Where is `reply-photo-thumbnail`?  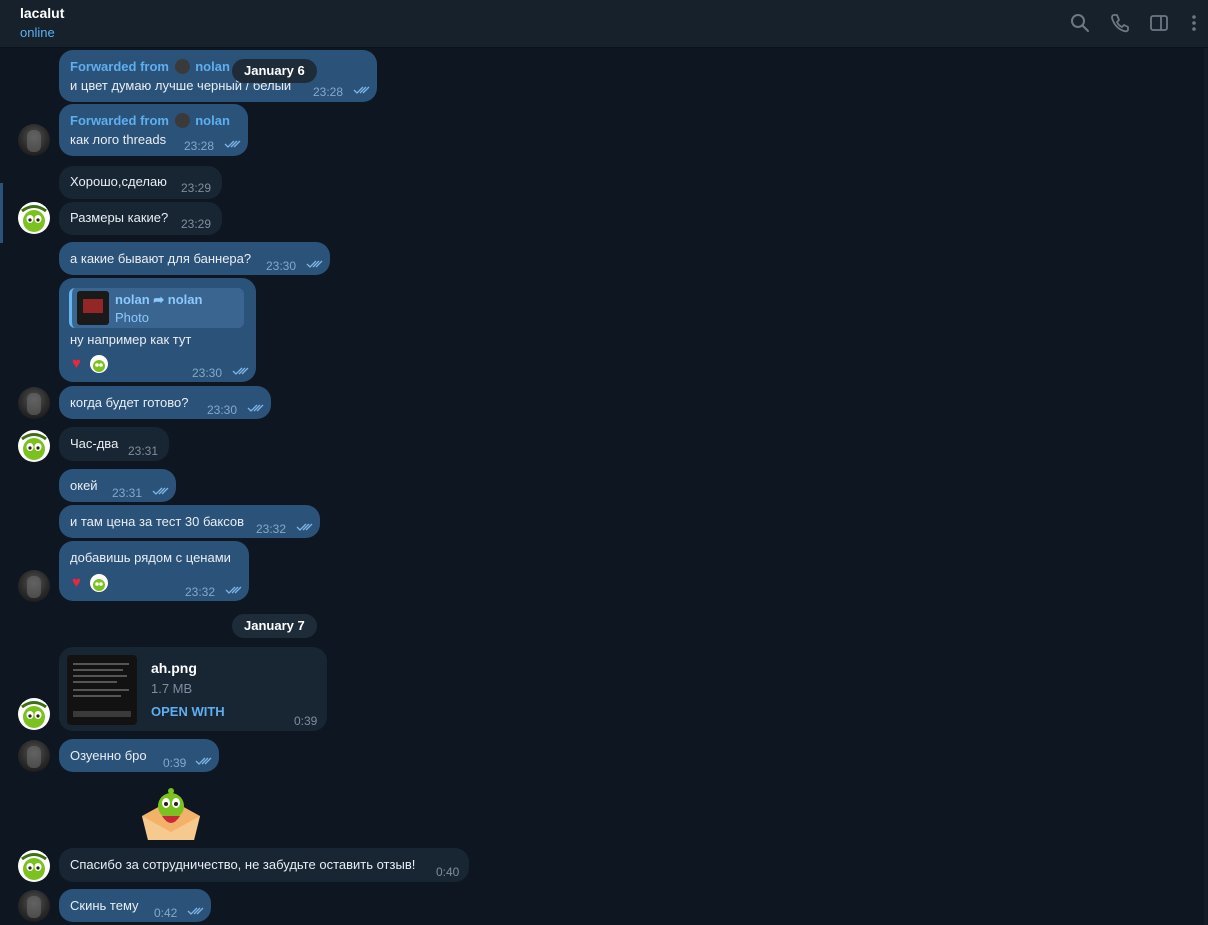
reply-photo-thumbnail is located at coordinates (93, 308).